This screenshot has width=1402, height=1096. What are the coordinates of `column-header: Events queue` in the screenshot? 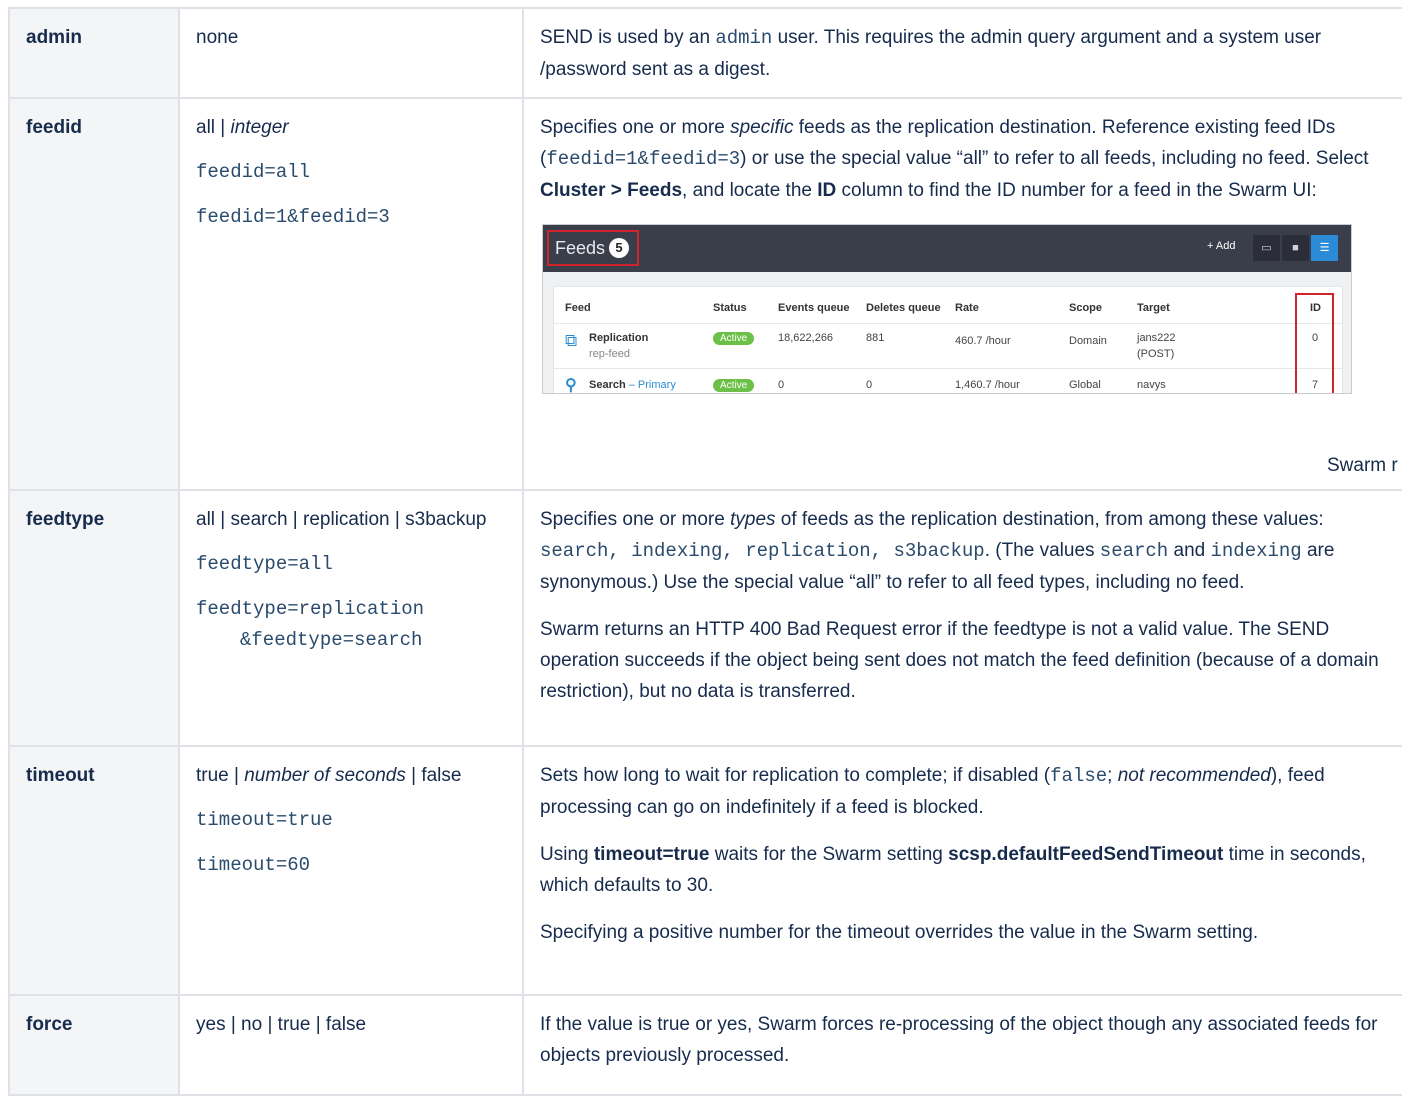 It's located at (814, 308).